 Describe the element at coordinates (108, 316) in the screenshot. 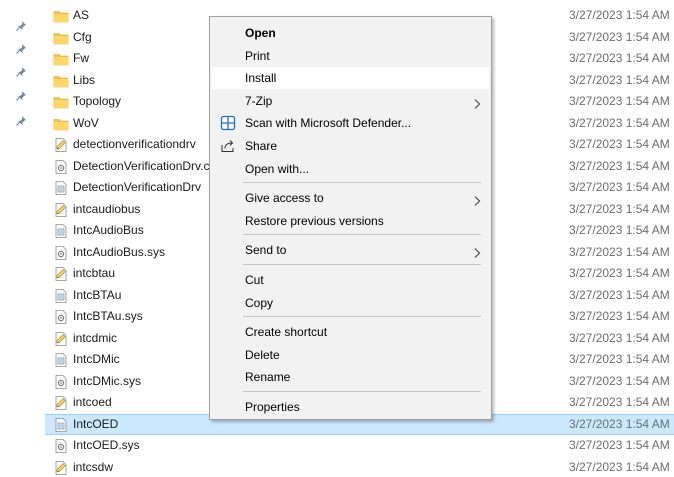

I see `file-name: IntcBTAu.sys` at that location.